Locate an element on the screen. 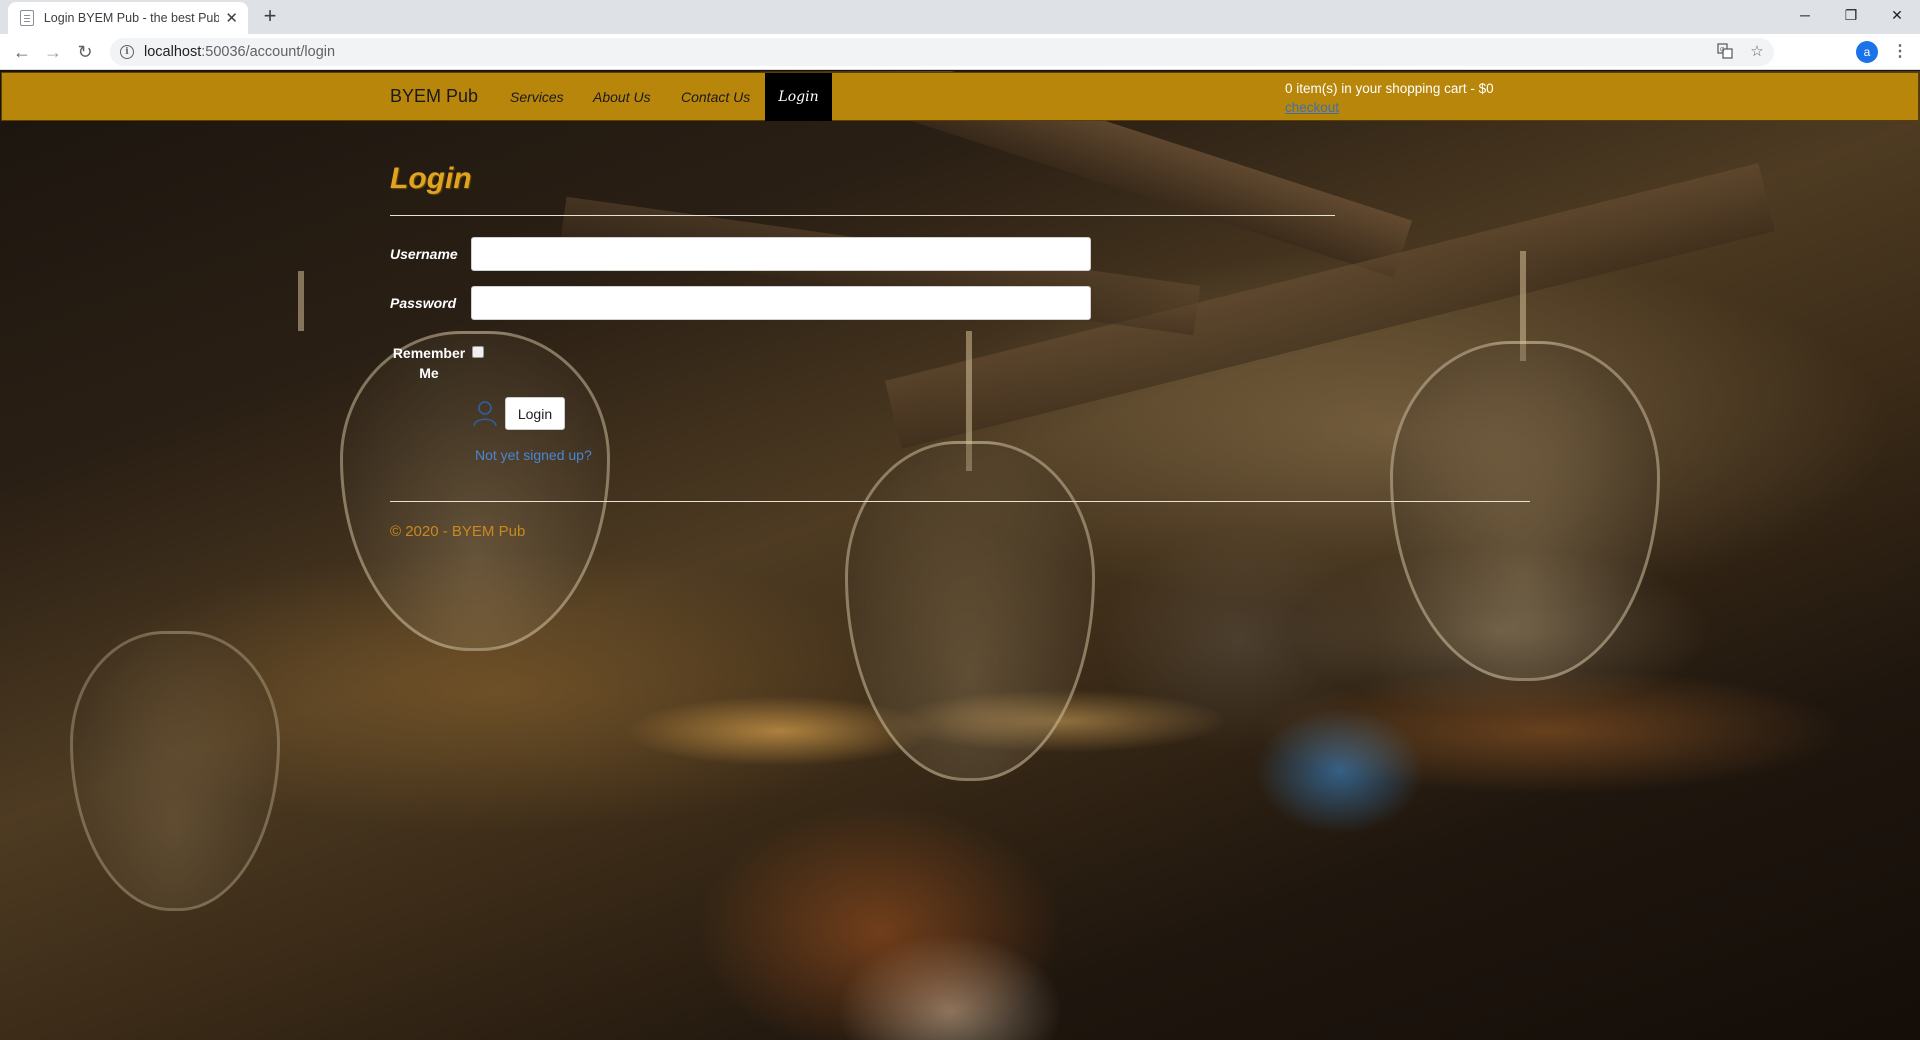 This screenshot has height=1040, width=1920. address-bar-actions: G ☆ is located at coordinates (1741, 51).